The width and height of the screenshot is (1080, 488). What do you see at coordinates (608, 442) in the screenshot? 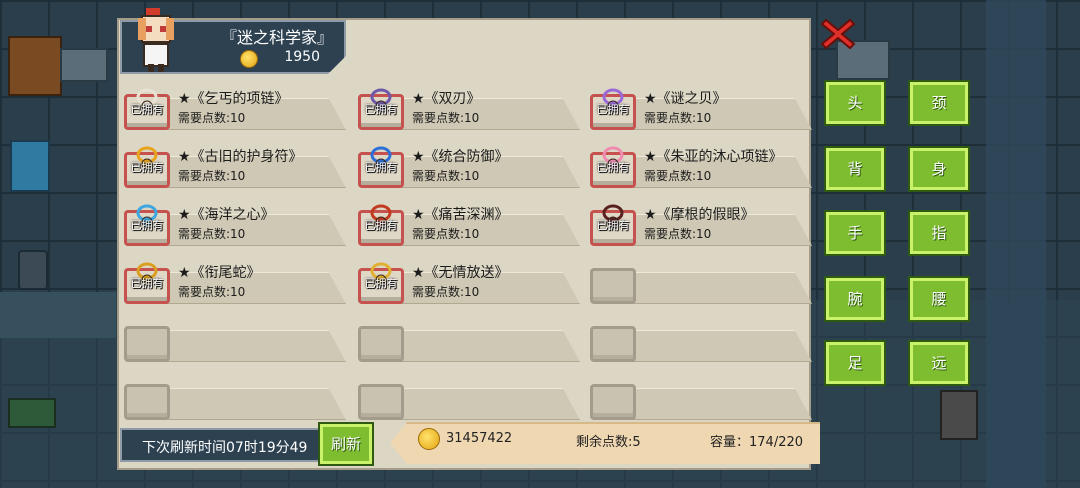
I see `points-remaining: 剩余点数:5` at bounding box center [608, 442].